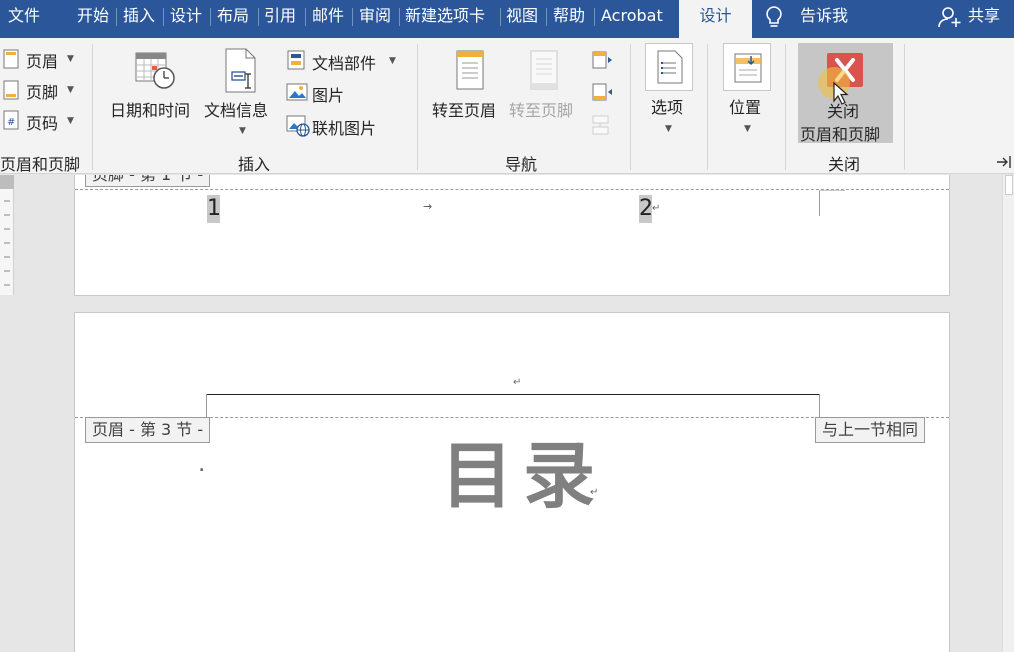  What do you see at coordinates (824, 16) in the screenshot?
I see `tell-me-search: 告诉我` at bounding box center [824, 16].